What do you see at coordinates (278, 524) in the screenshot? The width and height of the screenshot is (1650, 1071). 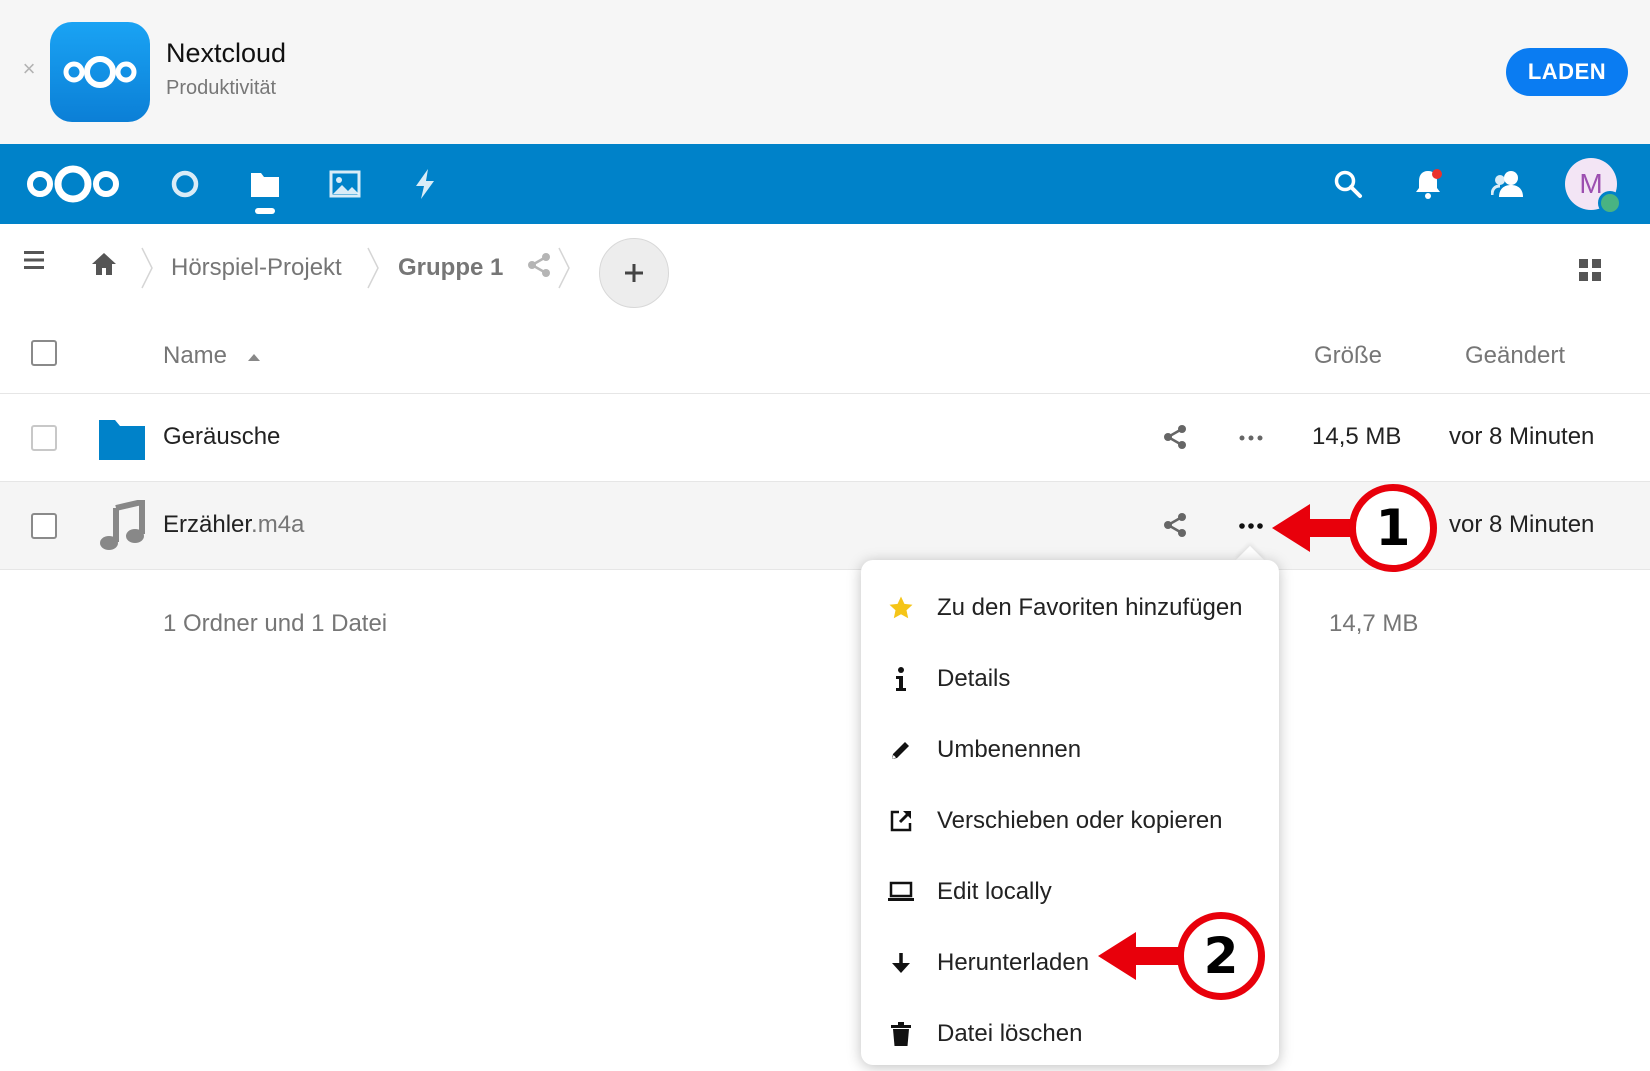 I see `file-extension: .m4a` at bounding box center [278, 524].